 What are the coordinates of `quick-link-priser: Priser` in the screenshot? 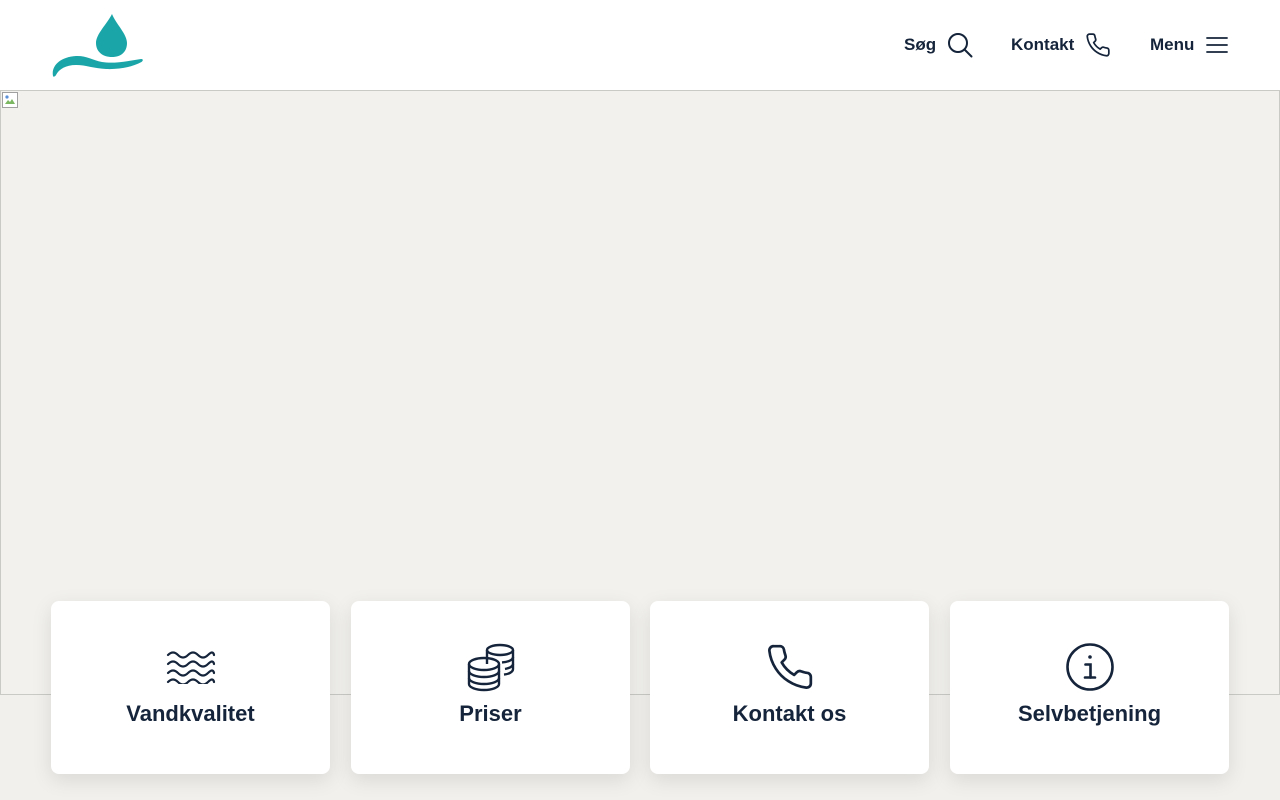 It's located at (490, 687).